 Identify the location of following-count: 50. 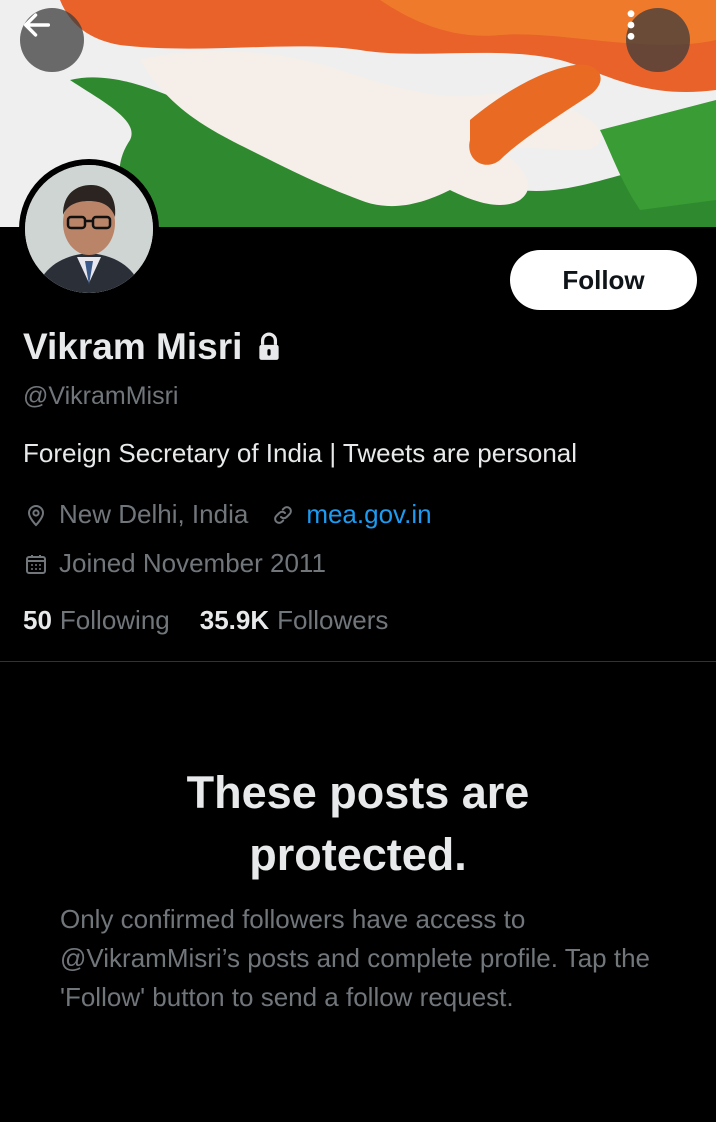
(37, 620).